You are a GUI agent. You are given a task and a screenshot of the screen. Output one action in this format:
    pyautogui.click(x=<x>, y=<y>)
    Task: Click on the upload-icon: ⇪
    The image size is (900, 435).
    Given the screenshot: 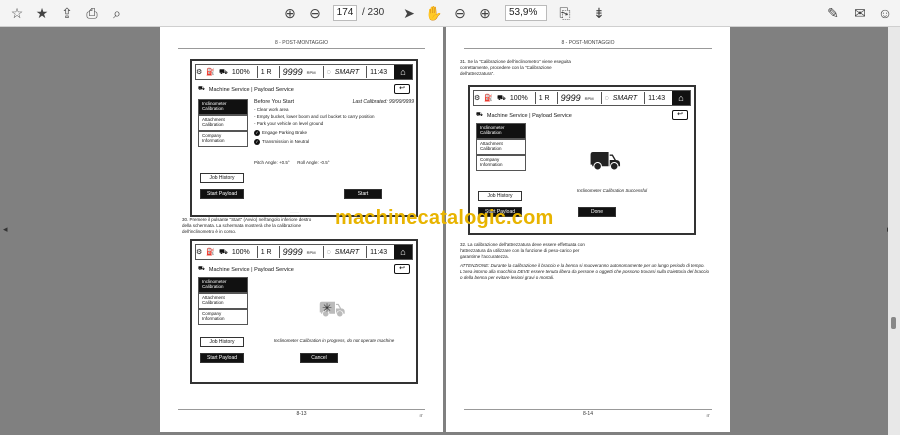 What is the action you would take?
    pyautogui.click(x=67, y=13)
    